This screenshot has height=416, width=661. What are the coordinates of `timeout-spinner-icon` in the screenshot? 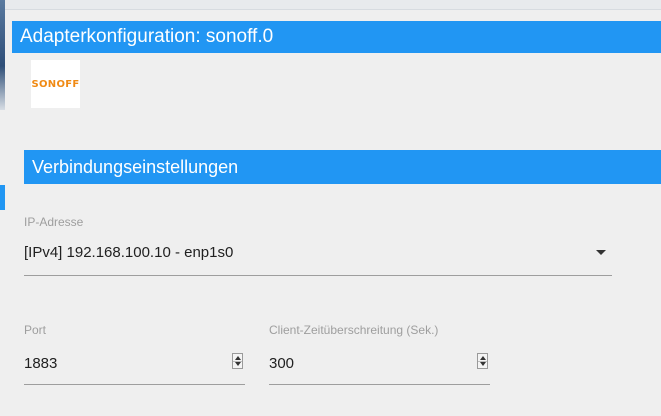 It's located at (482, 361).